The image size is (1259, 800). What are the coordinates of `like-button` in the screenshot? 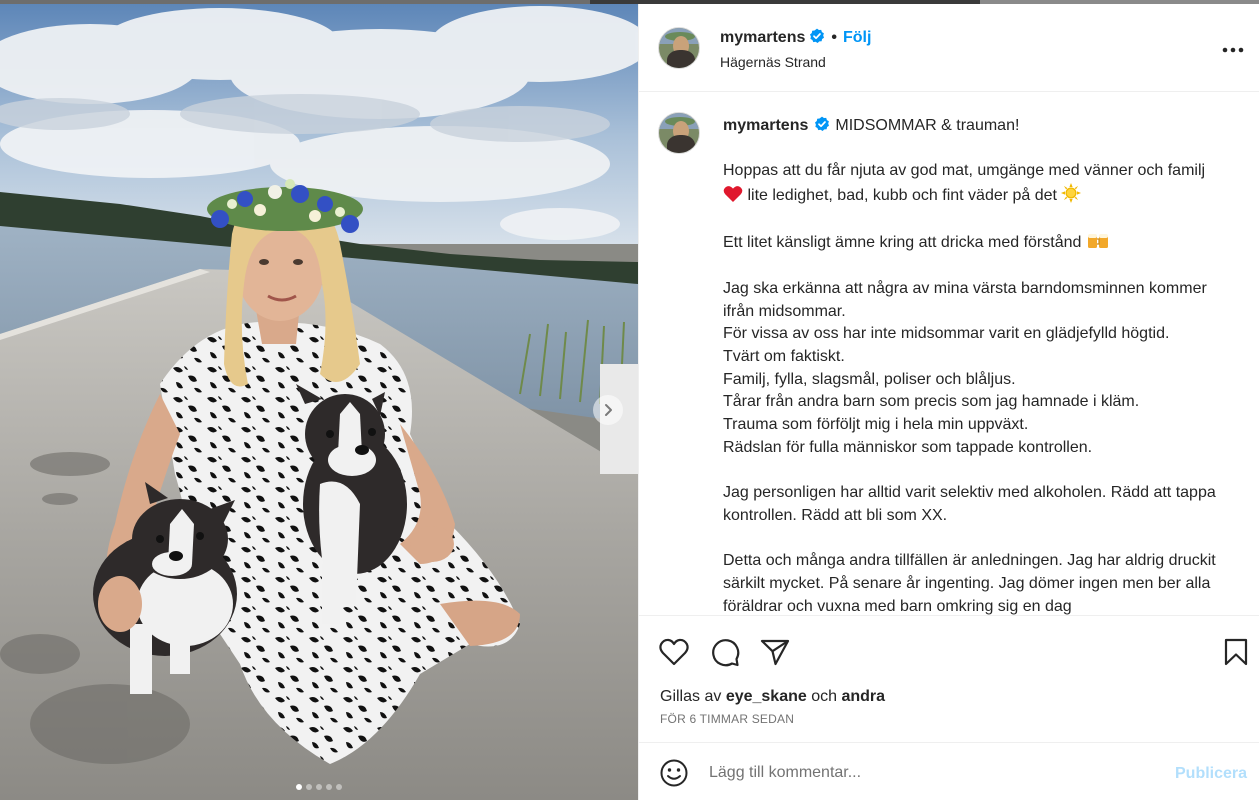 It's located at (674, 652).